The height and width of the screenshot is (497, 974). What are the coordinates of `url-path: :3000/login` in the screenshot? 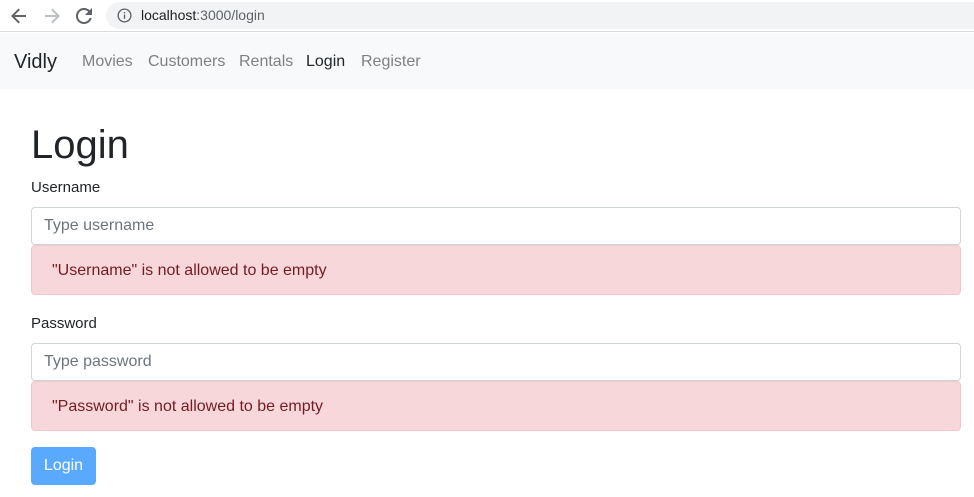 It's located at (230, 15).